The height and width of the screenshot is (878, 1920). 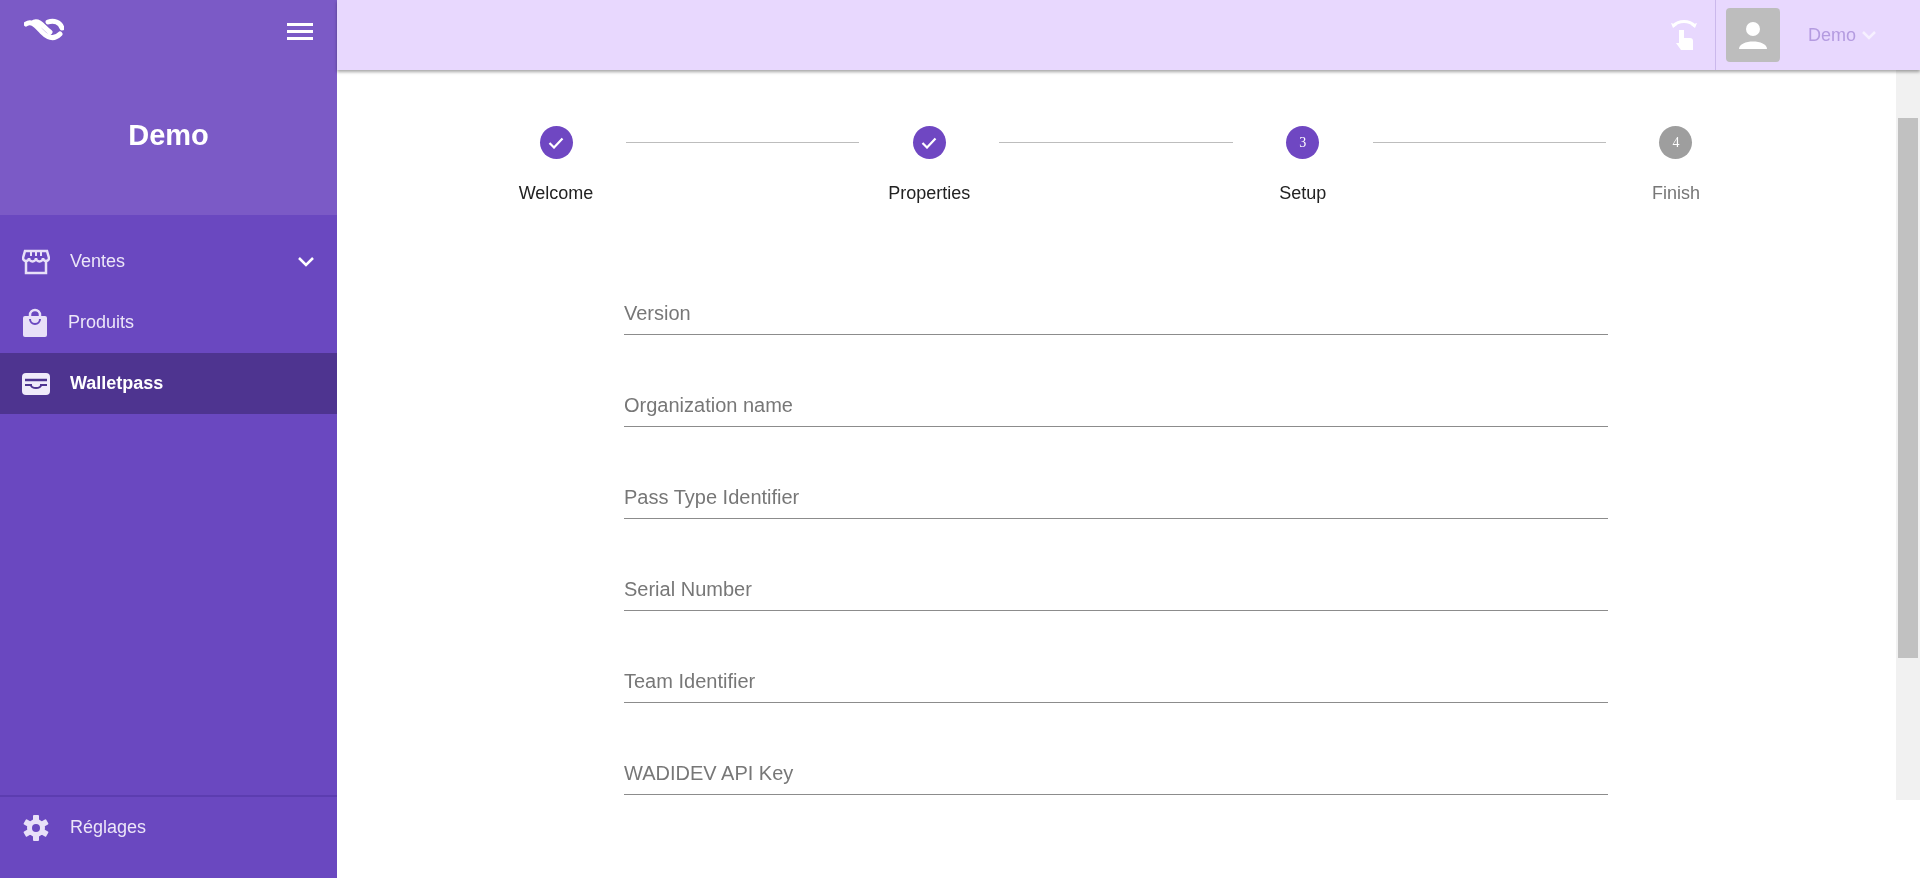 I want to click on text-field: Organization name, so click(x=1116, y=404).